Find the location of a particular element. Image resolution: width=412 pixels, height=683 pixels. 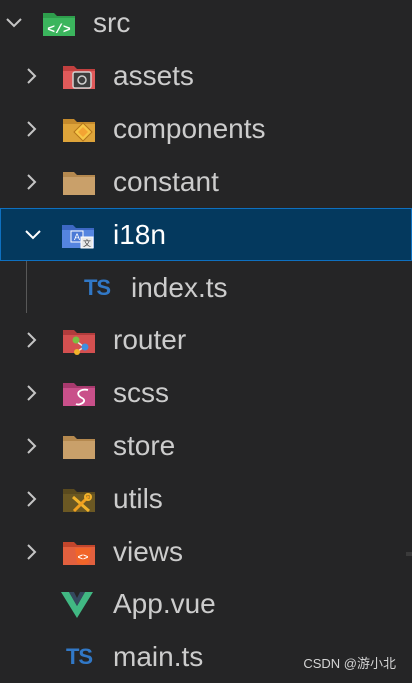

tree-row-constant: constant is located at coordinates (206, 181).